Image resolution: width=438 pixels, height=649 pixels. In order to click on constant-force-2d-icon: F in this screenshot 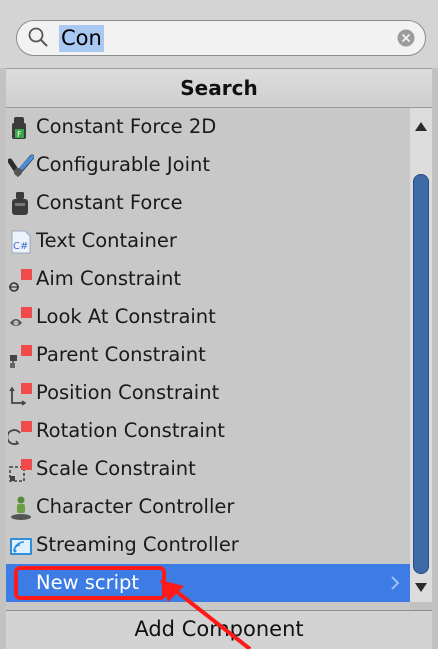, I will do `click(19, 128)`.